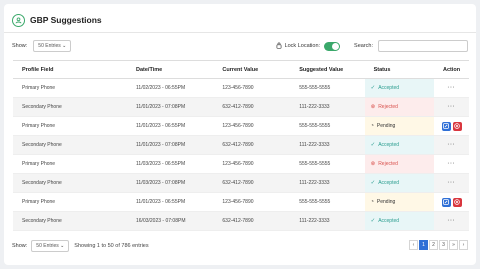 Image resolution: width=480 pixels, height=269 pixels. What do you see at coordinates (70, 69) in the screenshot?
I see `col-profile-field: Profile Field` at bounding box center [70, 69].